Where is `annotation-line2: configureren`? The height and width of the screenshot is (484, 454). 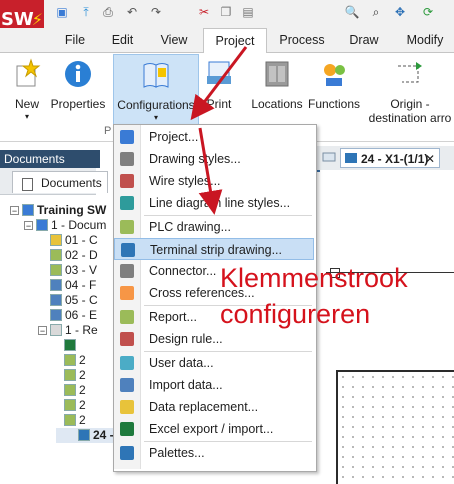
annotation-line2: configureren is located at coordinates (295, 314).